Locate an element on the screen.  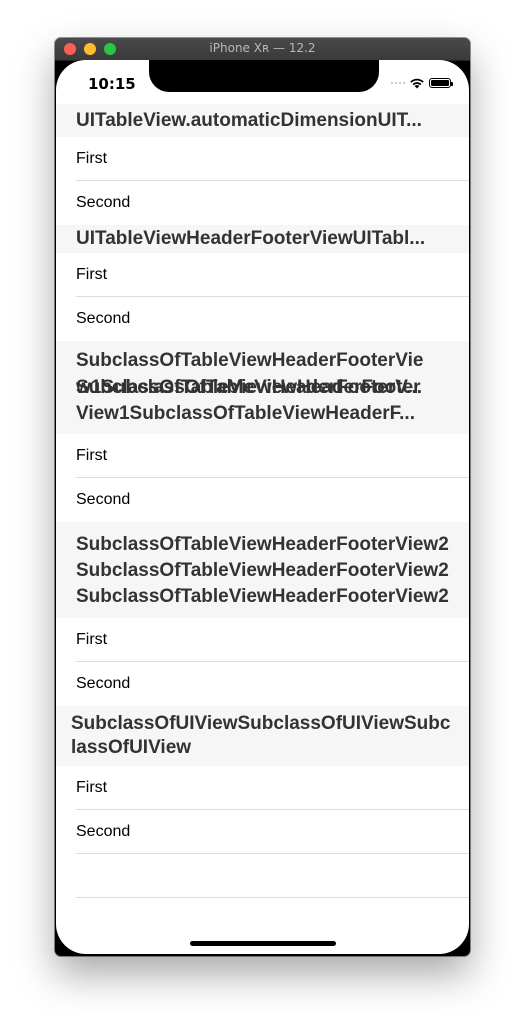
title-bar: iPhone Xʀ — 12.2 is located at coordinates (262, 49).